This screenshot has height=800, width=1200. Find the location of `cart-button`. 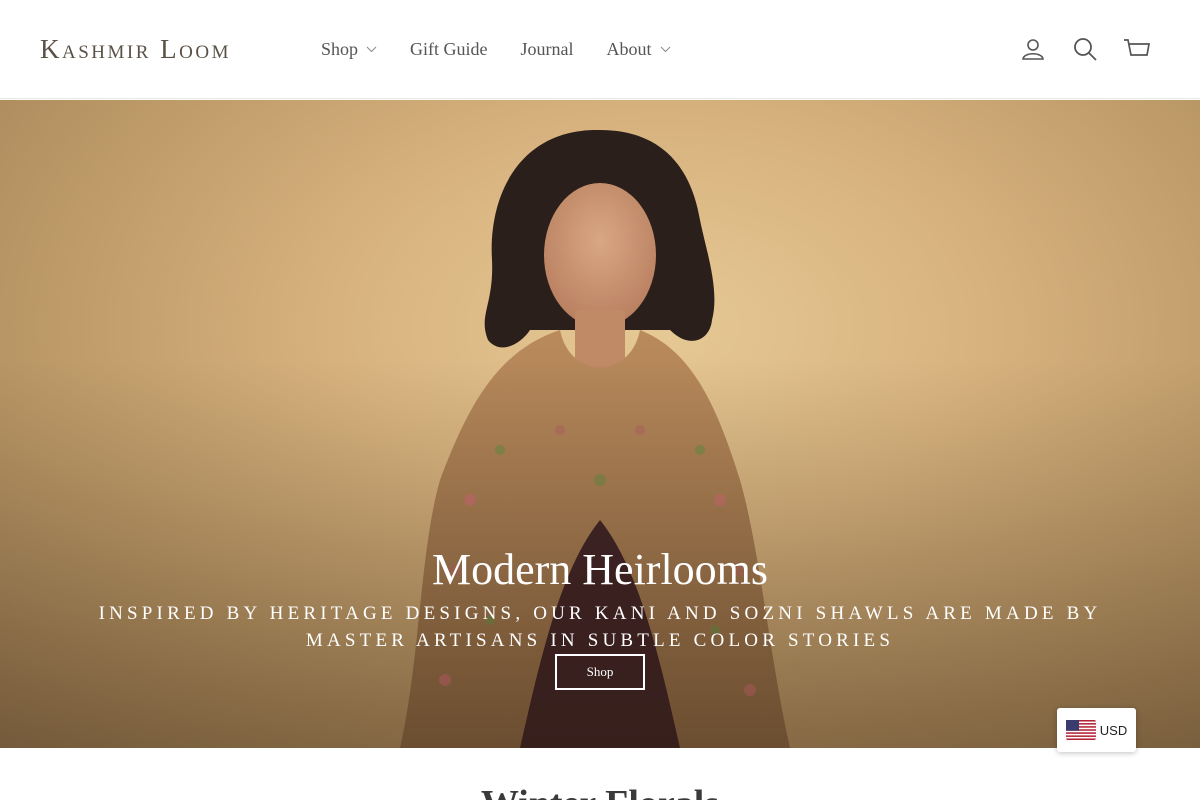

cart-button is located at coordinates (1137, 49).